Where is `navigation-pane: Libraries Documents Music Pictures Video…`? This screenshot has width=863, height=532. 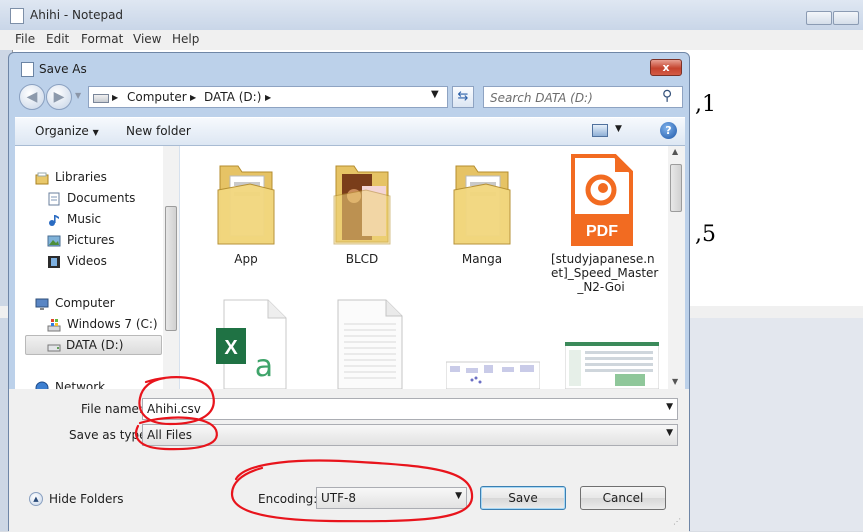
navigation-pane: Libraries Documents Music Pictures Video… is located at coordinates (97, 267).